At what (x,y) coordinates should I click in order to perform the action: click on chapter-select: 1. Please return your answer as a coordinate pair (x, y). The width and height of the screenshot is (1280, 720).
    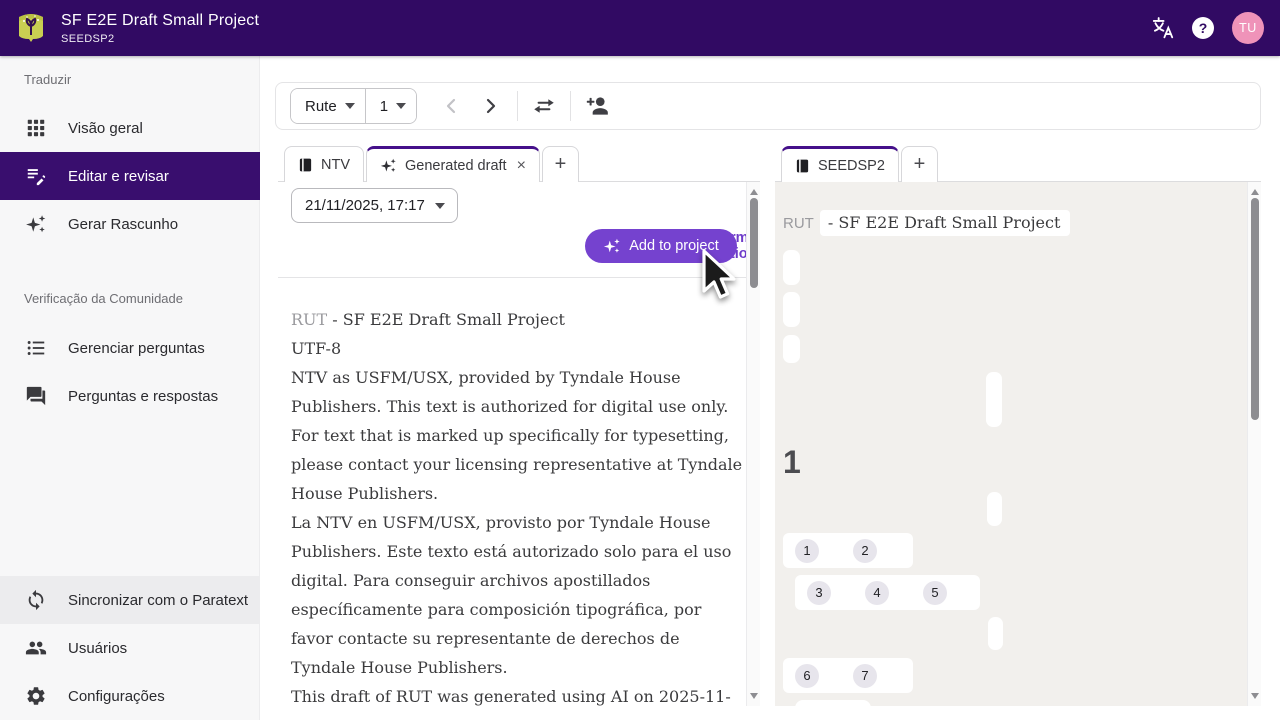
    Looking at the image, I should click on (390, 106).